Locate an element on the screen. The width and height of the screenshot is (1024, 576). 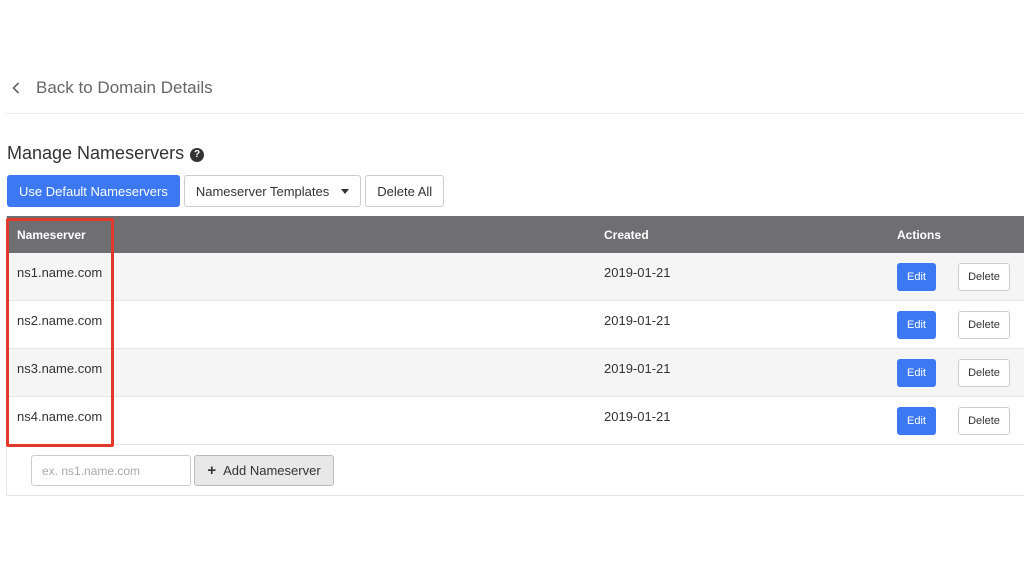
back-link-label: Back to Domain Details is located at coordinates (124, 87).